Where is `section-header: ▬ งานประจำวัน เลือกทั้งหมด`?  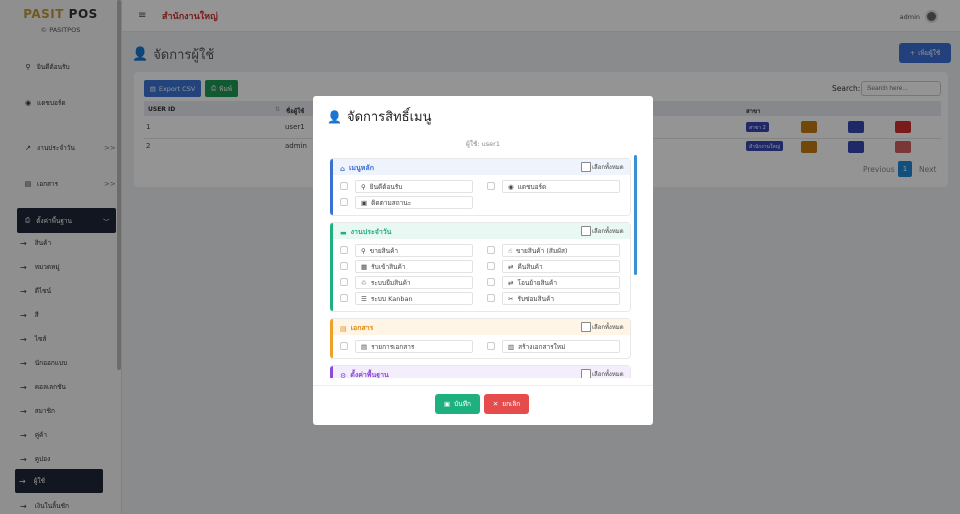
section-header: ▬ งานประจำวัน เลือกทั้งหมด is located at coordinates (481, 231).